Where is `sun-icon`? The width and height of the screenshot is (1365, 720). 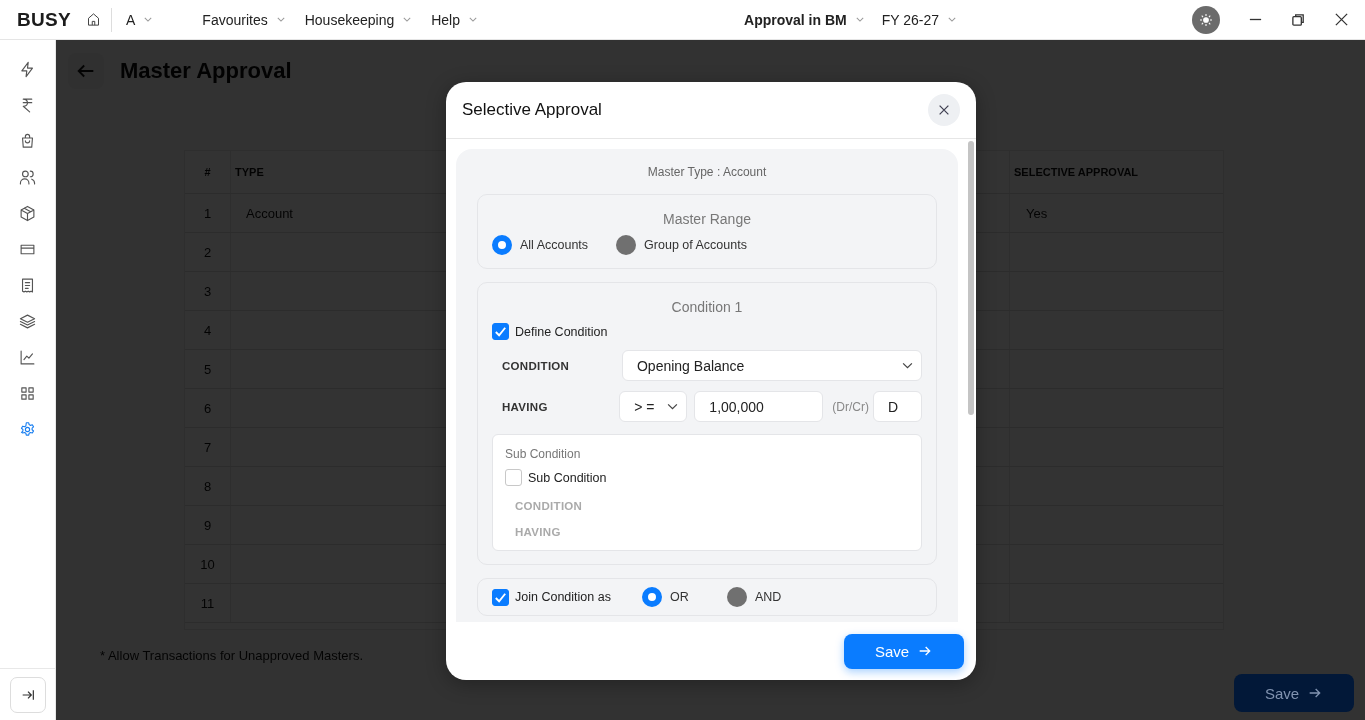 sun-icon is located at coordinates (1206, 19).